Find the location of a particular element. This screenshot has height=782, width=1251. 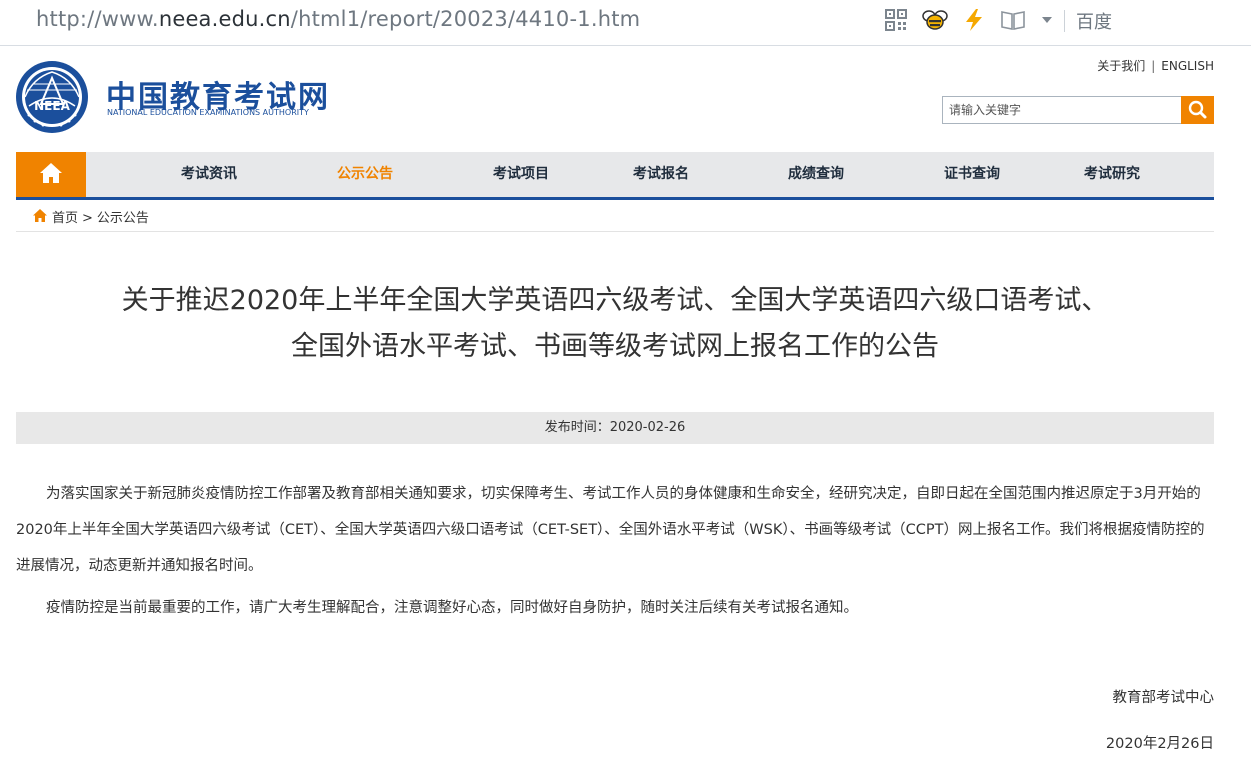

bee-icon is located at coordinates (935, 20).